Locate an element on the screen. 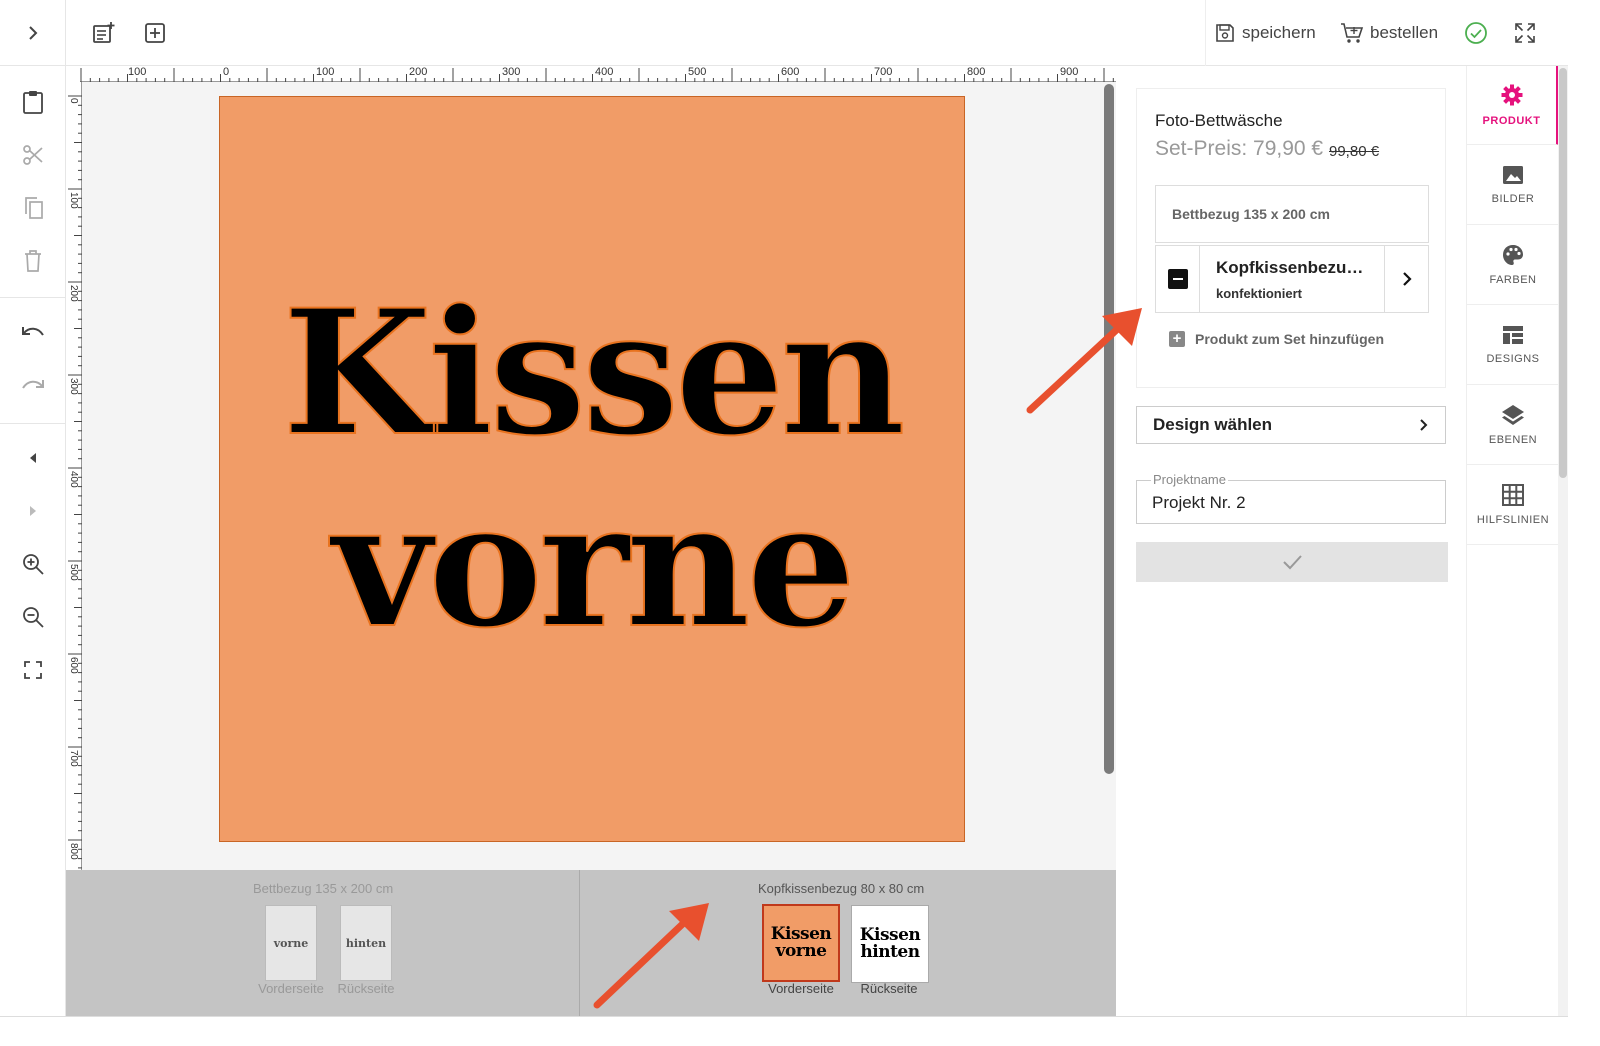 This screenshot has height=1046, width=1600. page-thumb-back: hinten is located at coordinates (366, 943).